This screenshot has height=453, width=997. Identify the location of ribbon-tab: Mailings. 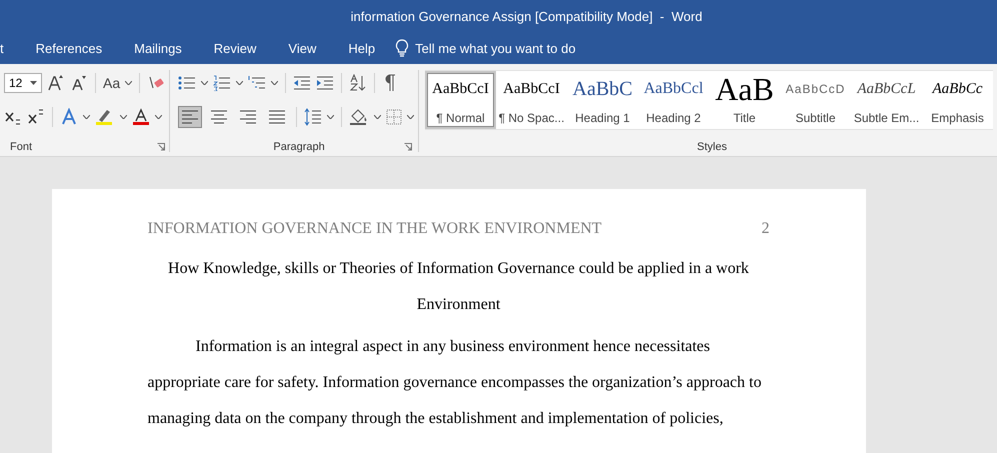
(158, 48).